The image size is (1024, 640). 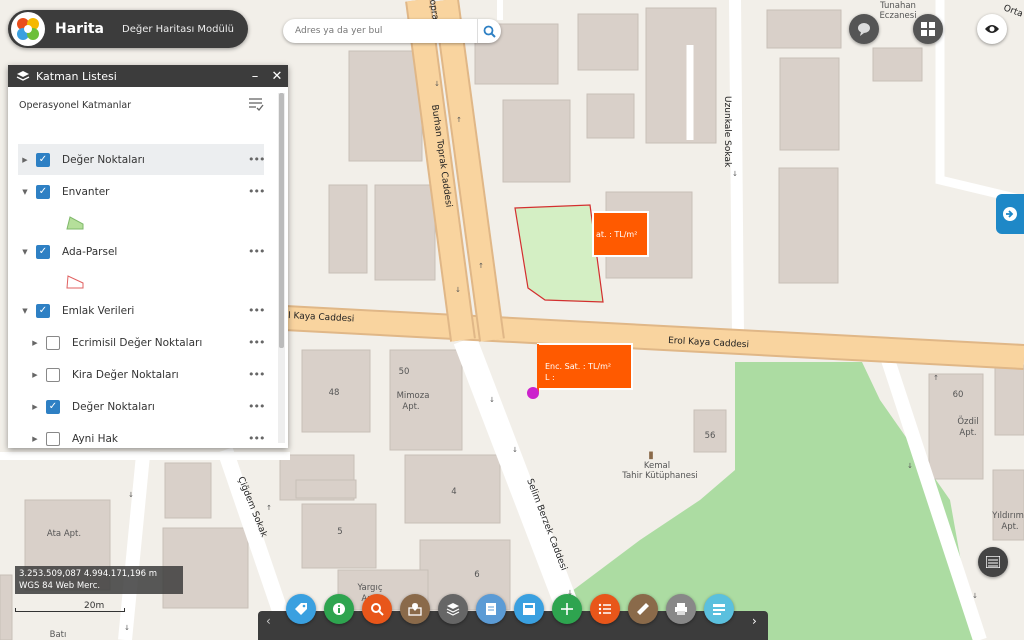 I want to click on coordinate-projection: WGS 84 Web Merc., so click(x=60, y=586).